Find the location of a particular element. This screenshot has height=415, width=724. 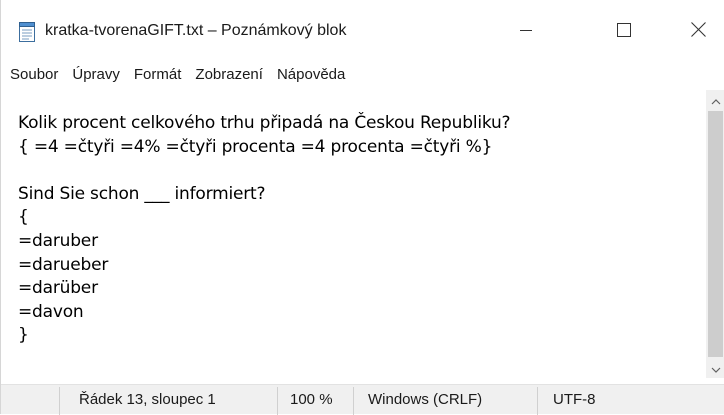

notepad-icon is located at coordinates (27, 32).